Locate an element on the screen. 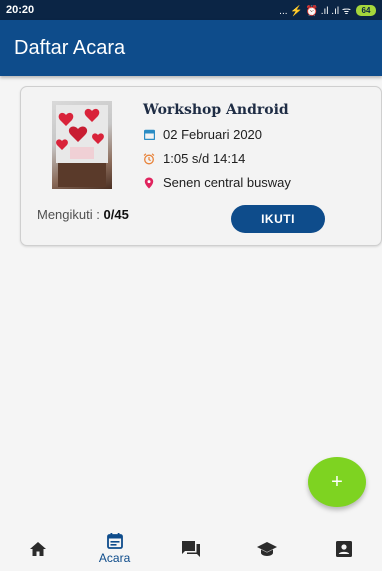 The height and width of the screenshot is (571, 382). event-thumbnail-art is located at coordinates (82, 146).